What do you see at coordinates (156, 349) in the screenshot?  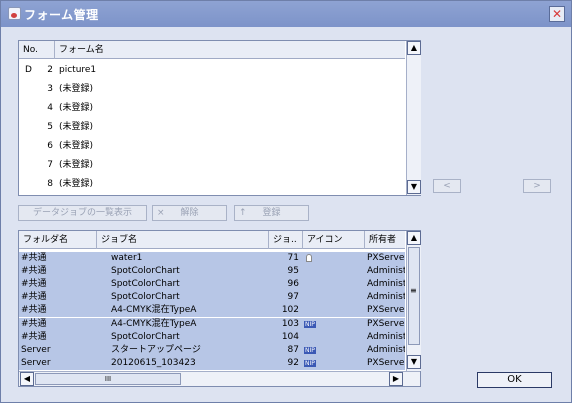 I see `job-cell-job: スタートアップページ` at bounding box center [156, 349].